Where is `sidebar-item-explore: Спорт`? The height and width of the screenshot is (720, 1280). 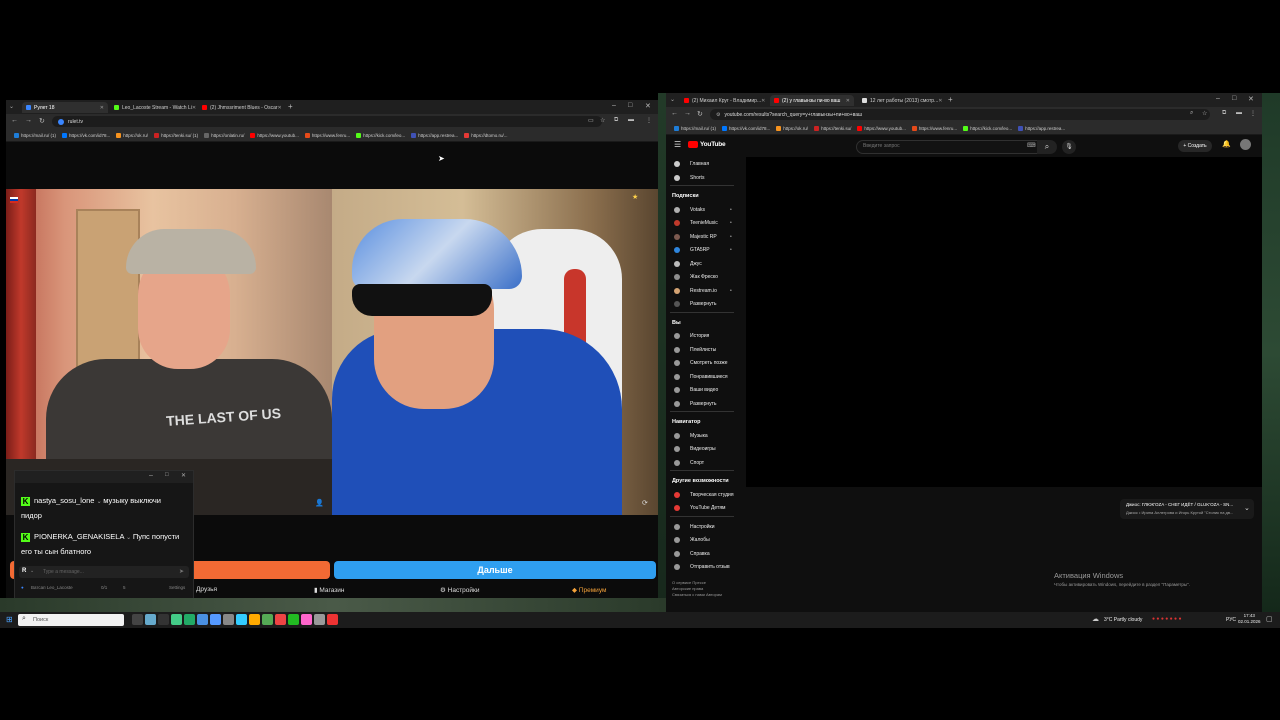
sidebar-item-explore: Спорт is located at coordinates (689, 462).